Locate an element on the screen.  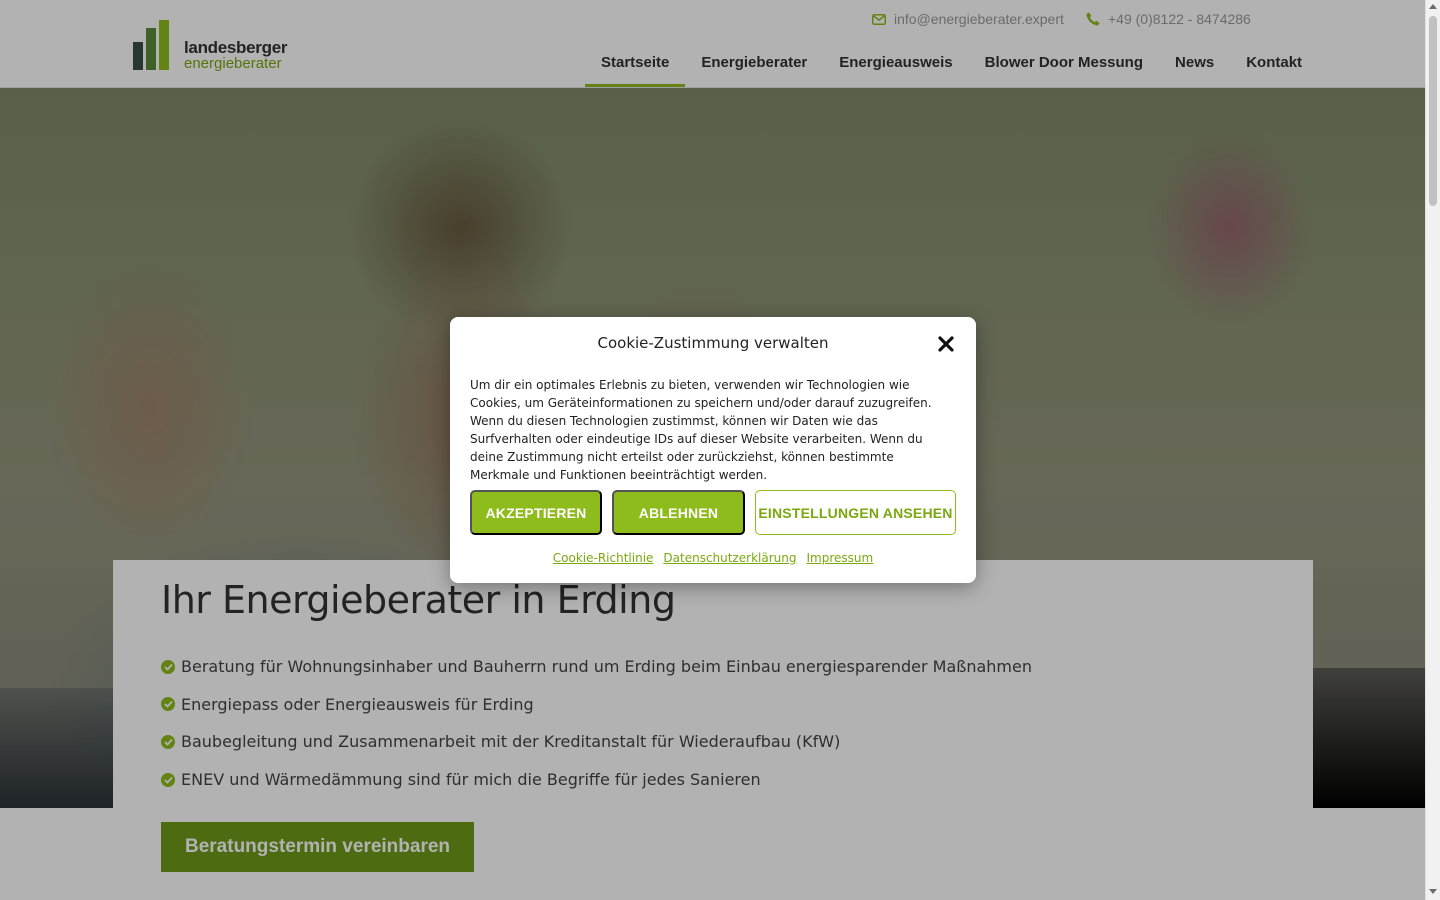
cookie-policy-link: Cookie-Richtlinie is located at coordinates (603, 558).